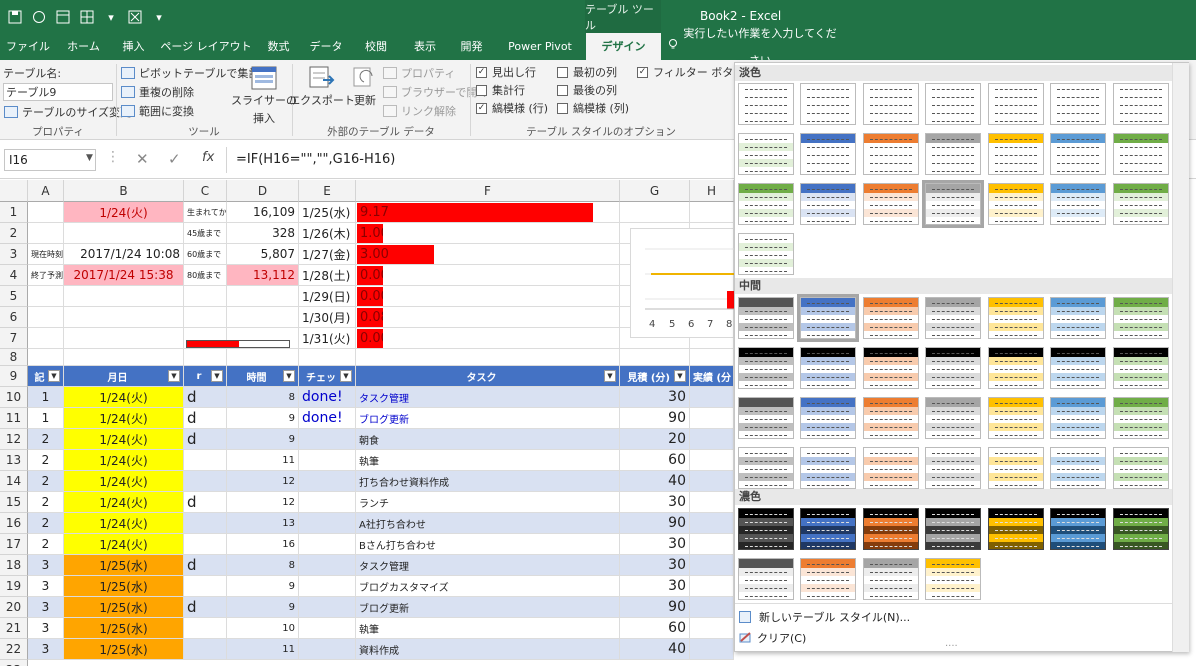 This screenshot has height=666, width=1196. What do you see at coordinates (14, 586) in the screenshot?
I see `row-header-19: 19` at bounding box center [14, 586].